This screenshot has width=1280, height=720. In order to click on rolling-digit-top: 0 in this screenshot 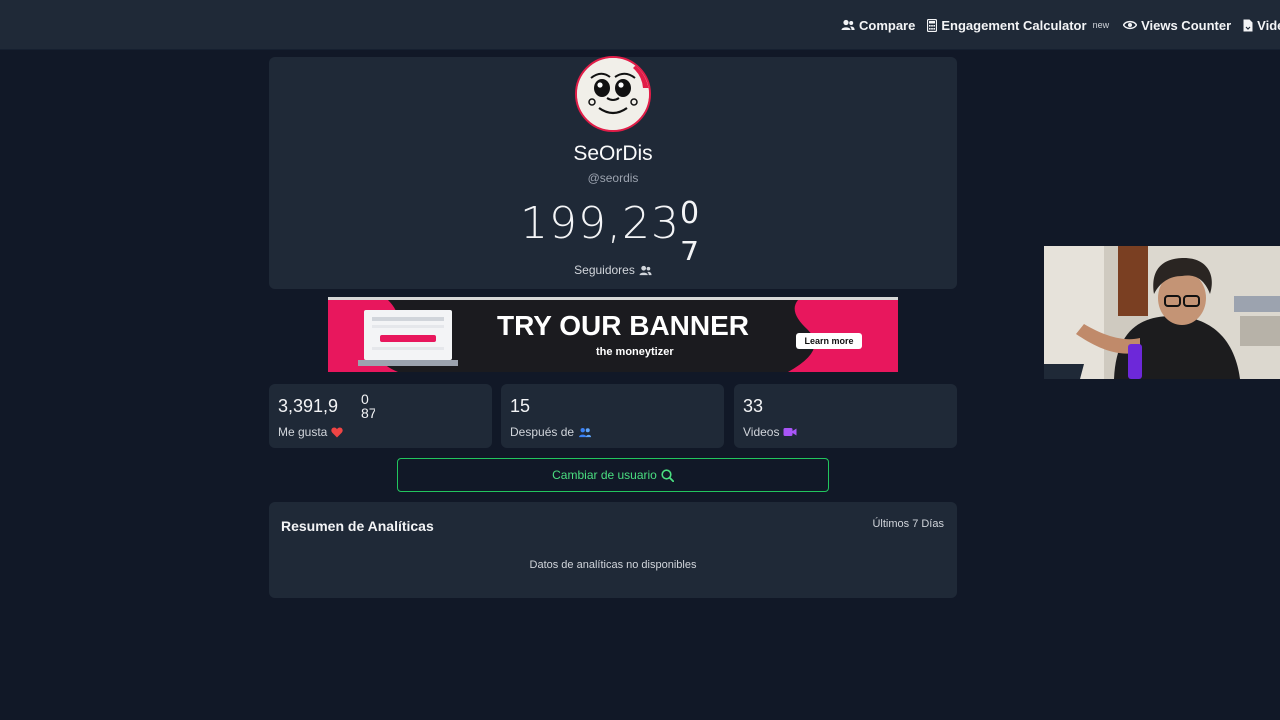, I will do `click(690, 213)`.